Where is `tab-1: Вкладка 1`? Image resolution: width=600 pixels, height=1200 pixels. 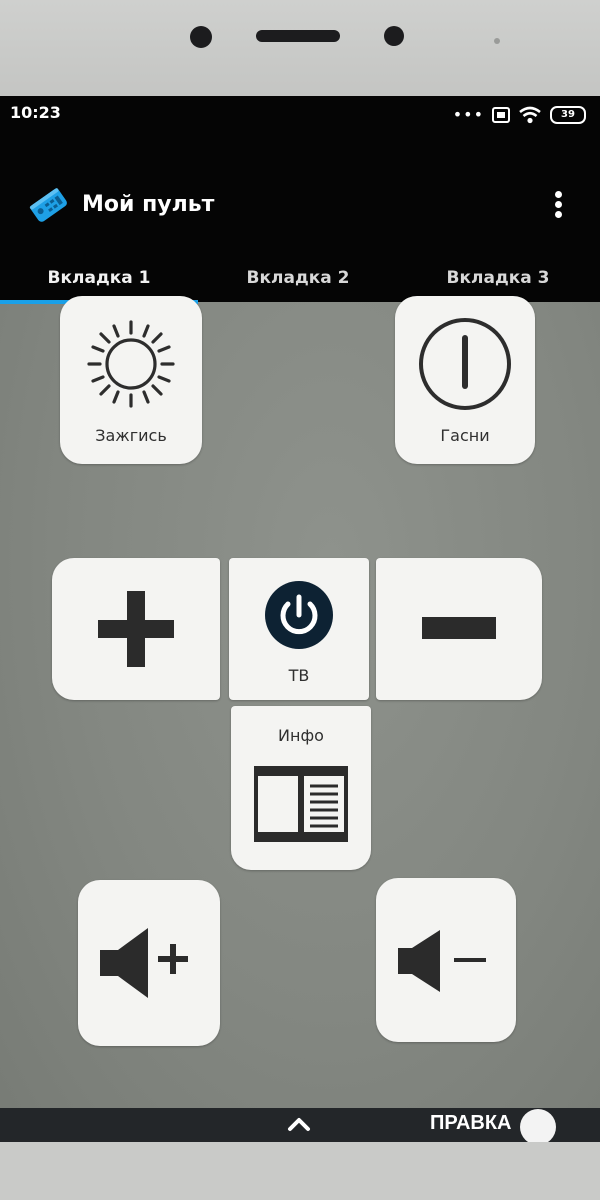 tab-1: Вкладка 1 is located at coordinates (99, 278).